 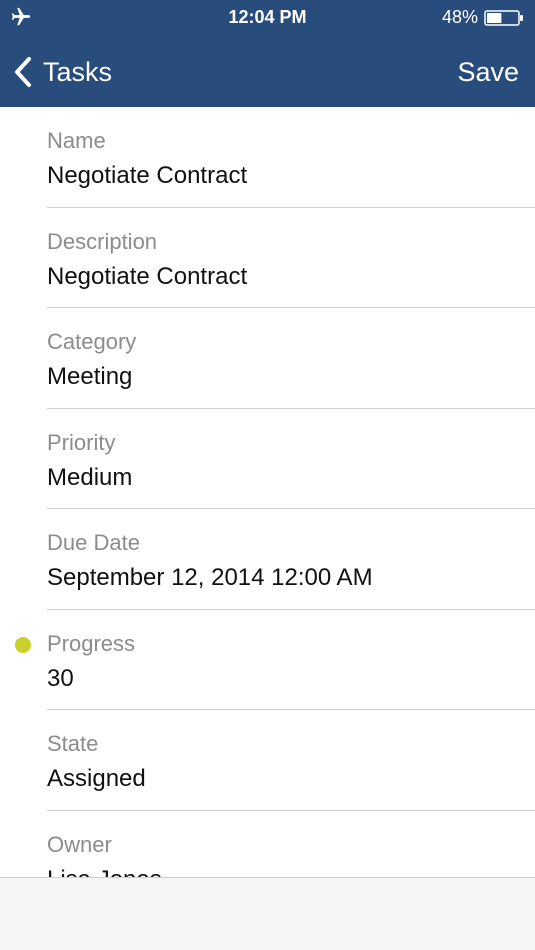 What do you see at coordinates (291, 844) in the screenshot?
I see `field-row-owner: Owner Lisa Jones` at bounding box center [291, 844].